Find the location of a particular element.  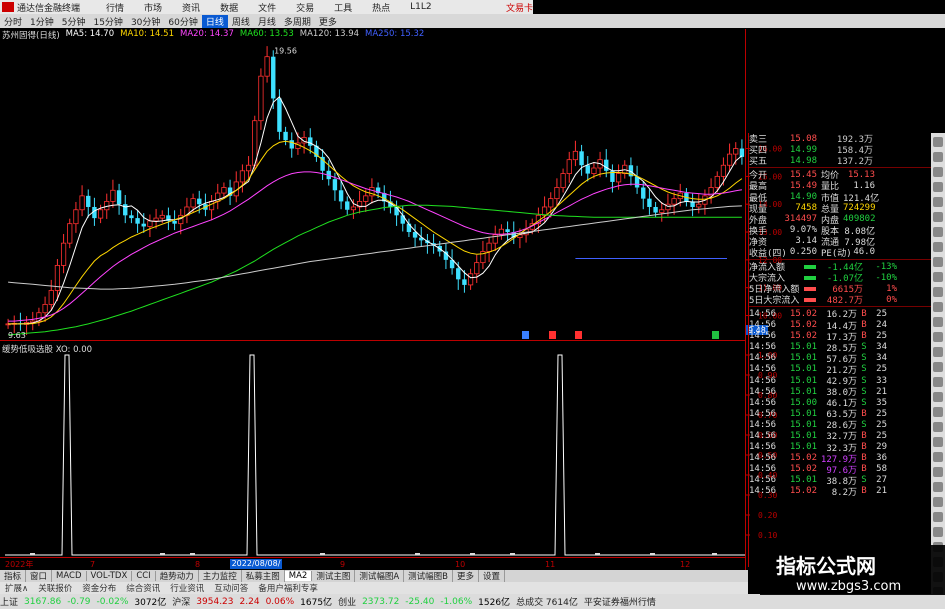

stat-value: 409802 is located at coordinates (859, 219).